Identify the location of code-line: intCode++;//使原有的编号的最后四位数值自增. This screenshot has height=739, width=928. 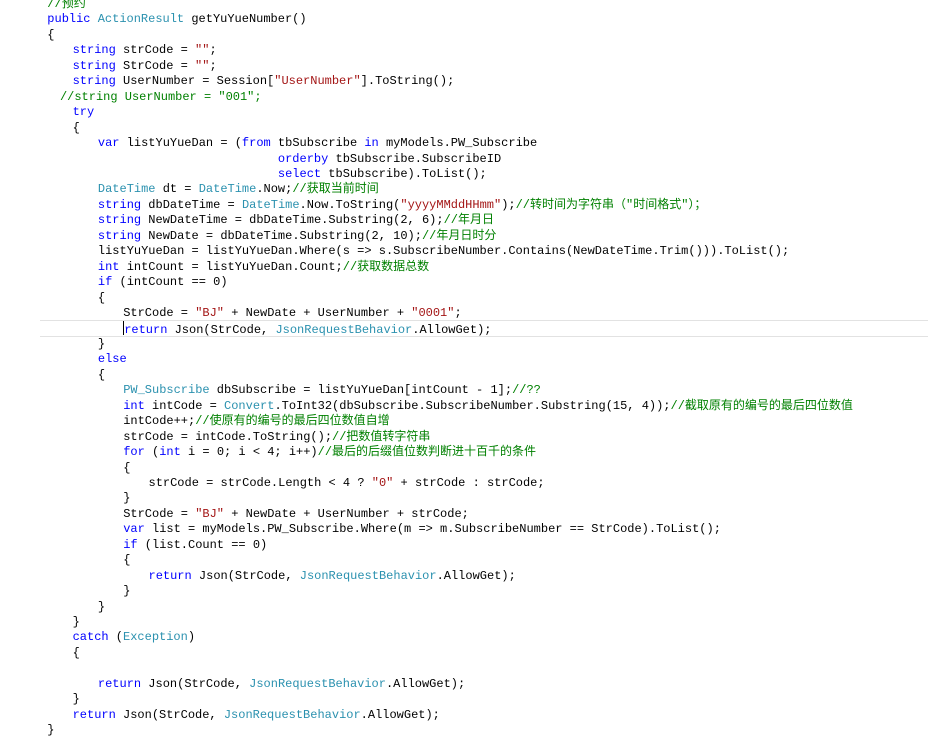
(256, 421).